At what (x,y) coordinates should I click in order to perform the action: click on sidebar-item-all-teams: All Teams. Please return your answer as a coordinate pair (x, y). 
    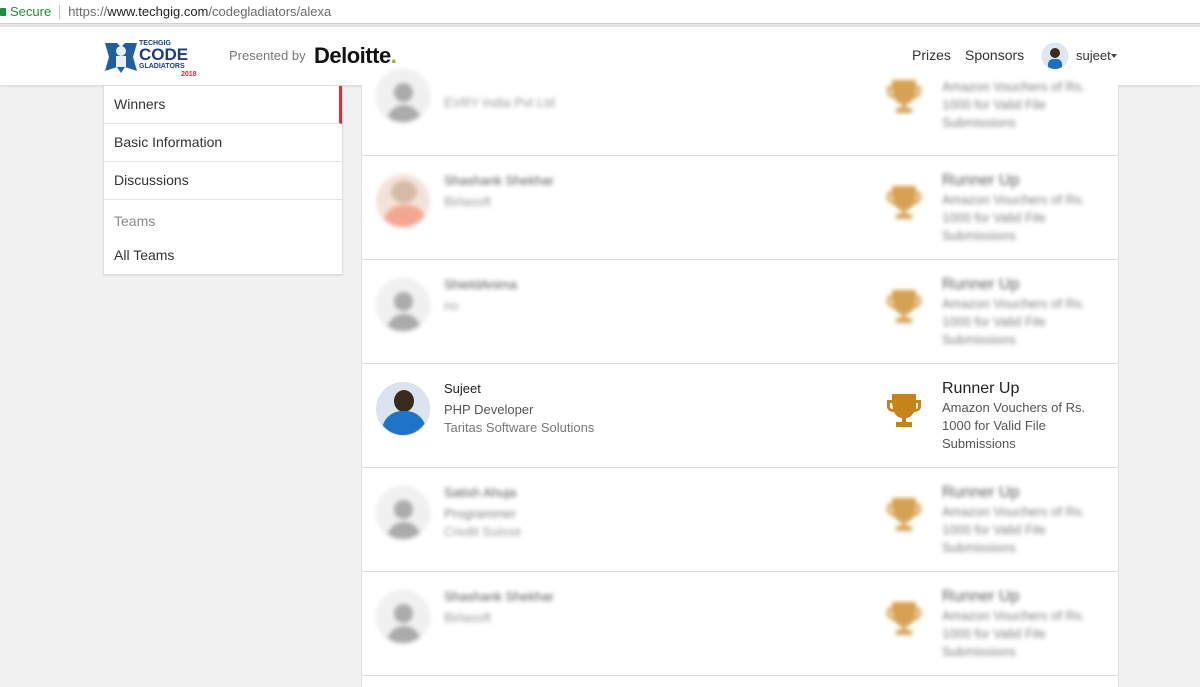
    Looking at the image, I should click on (144, 255).